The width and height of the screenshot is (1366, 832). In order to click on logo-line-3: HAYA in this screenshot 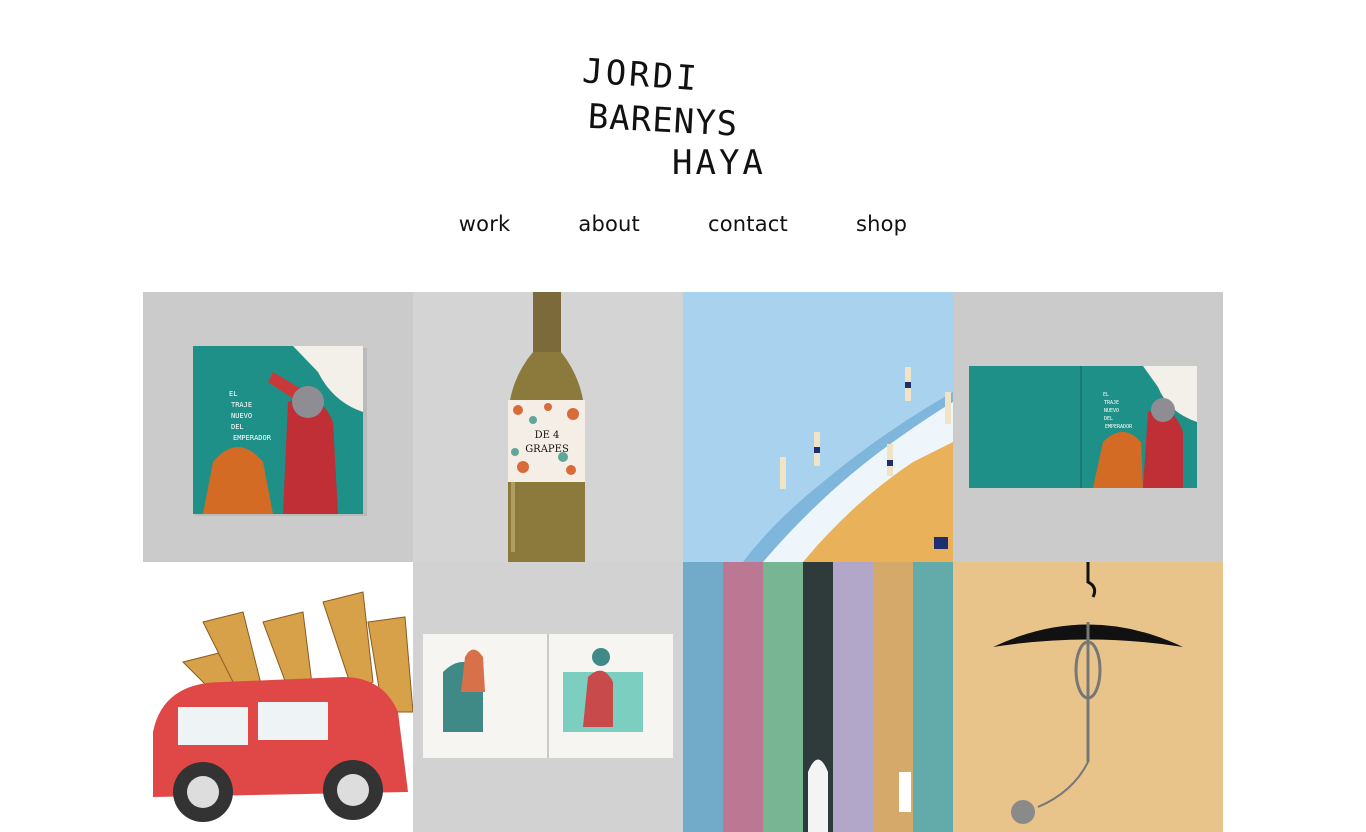, I will do `click(719, 162)`.